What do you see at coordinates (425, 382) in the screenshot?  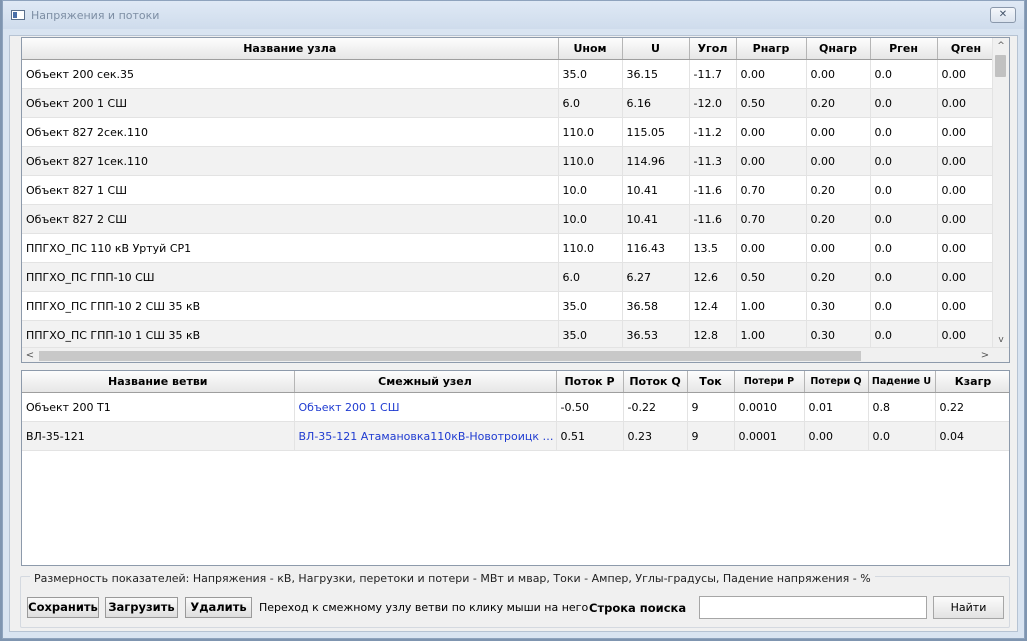 I see `branches-column-header: Смежный узел` at bounding box center [425, 382].